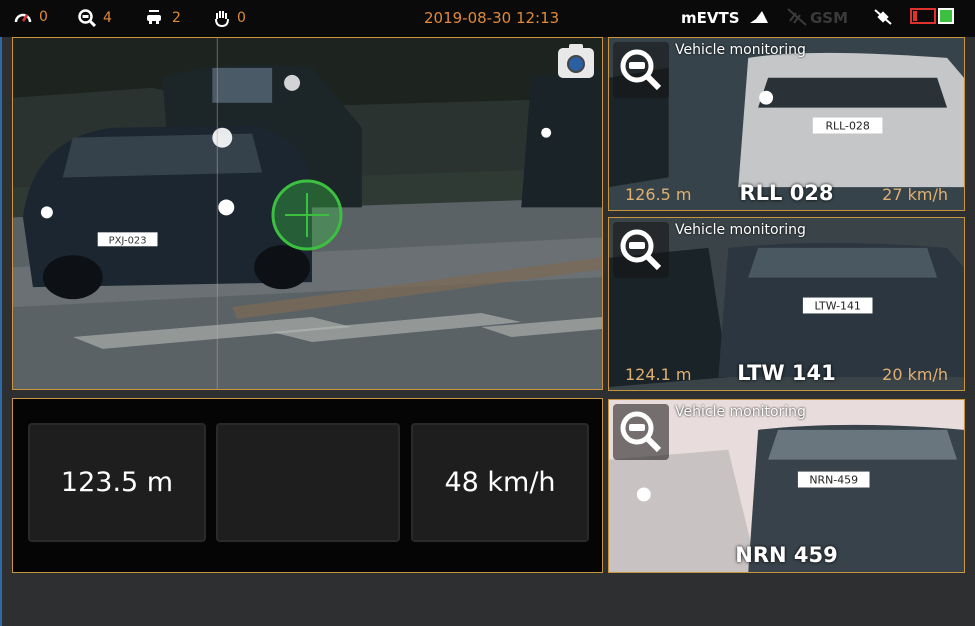  What do you see at coordinates (163, 18) in the screenshot?
I see `queue-stat: 2` at bounding box center [163, 18].